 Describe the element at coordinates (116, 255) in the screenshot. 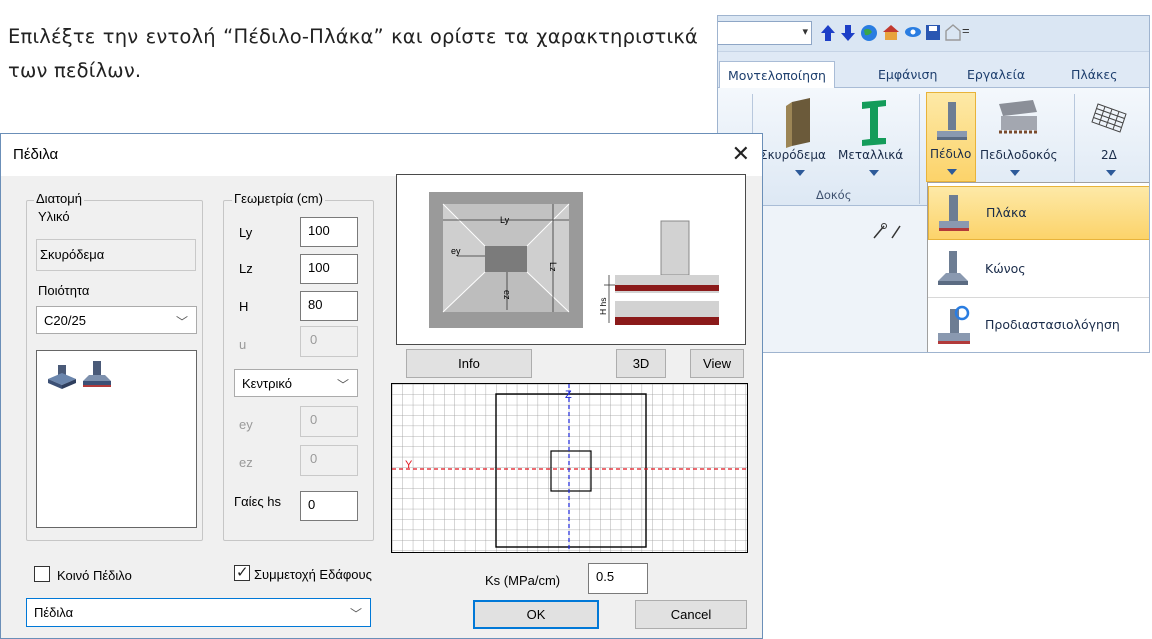

I see `material-field: Σκυρόδεμα` at that location.